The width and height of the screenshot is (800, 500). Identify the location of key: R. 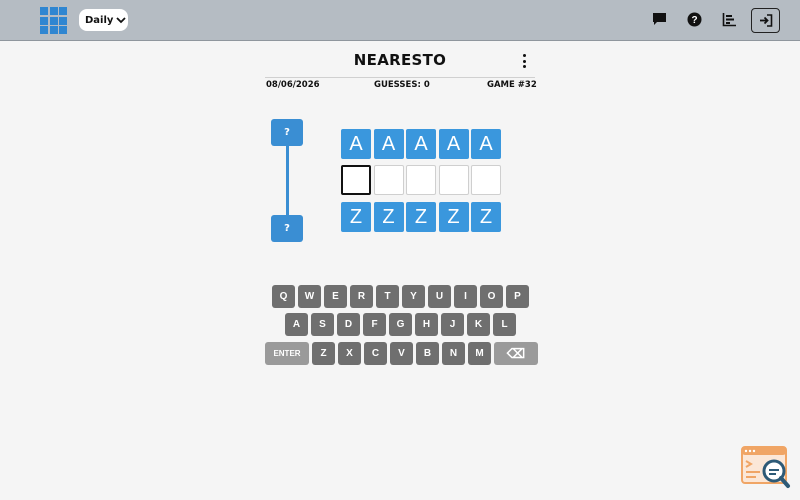
(361, 296).